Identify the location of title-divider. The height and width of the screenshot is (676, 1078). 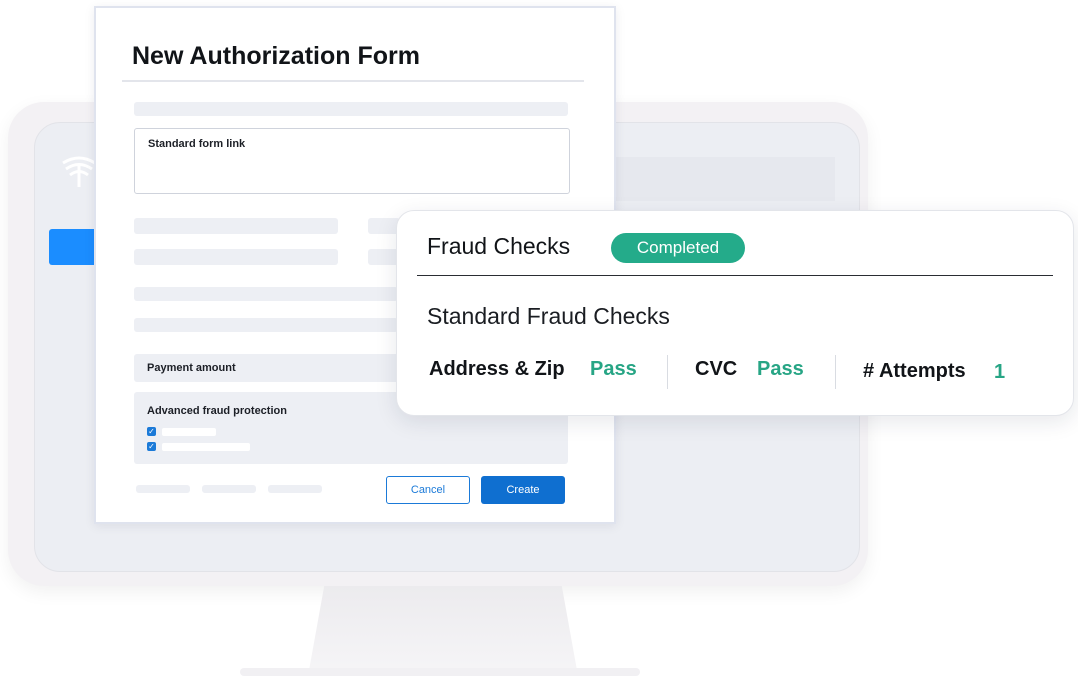
(353, 81).